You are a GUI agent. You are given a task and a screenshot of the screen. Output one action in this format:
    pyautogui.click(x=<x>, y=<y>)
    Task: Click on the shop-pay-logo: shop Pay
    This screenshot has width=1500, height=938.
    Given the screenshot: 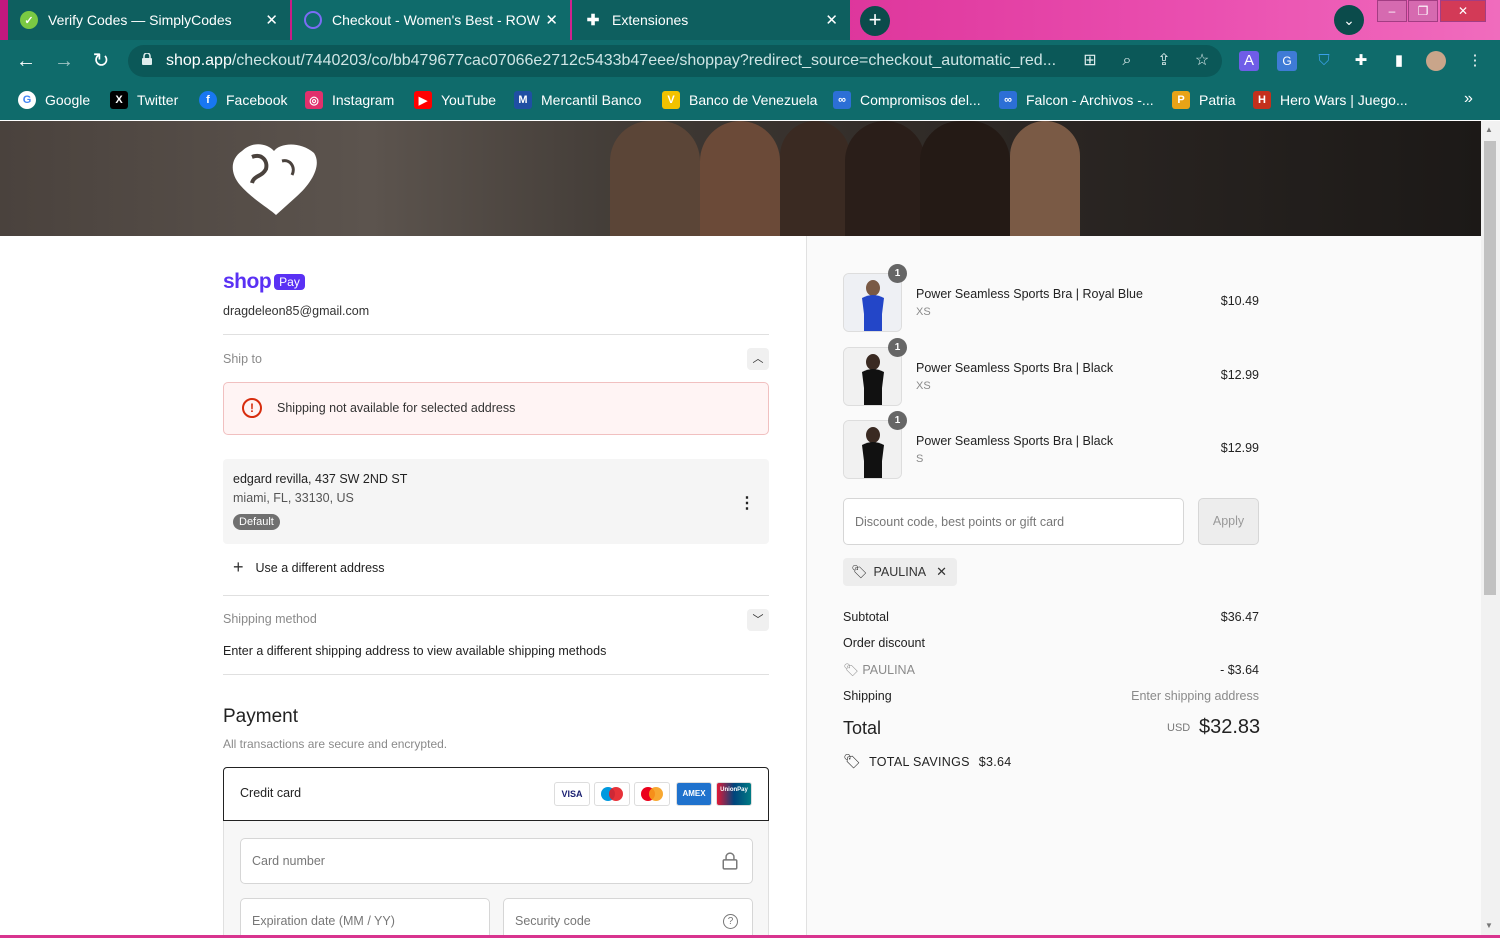 What is the action you would take?
    pyautogui.click(x=264, y=282)
    